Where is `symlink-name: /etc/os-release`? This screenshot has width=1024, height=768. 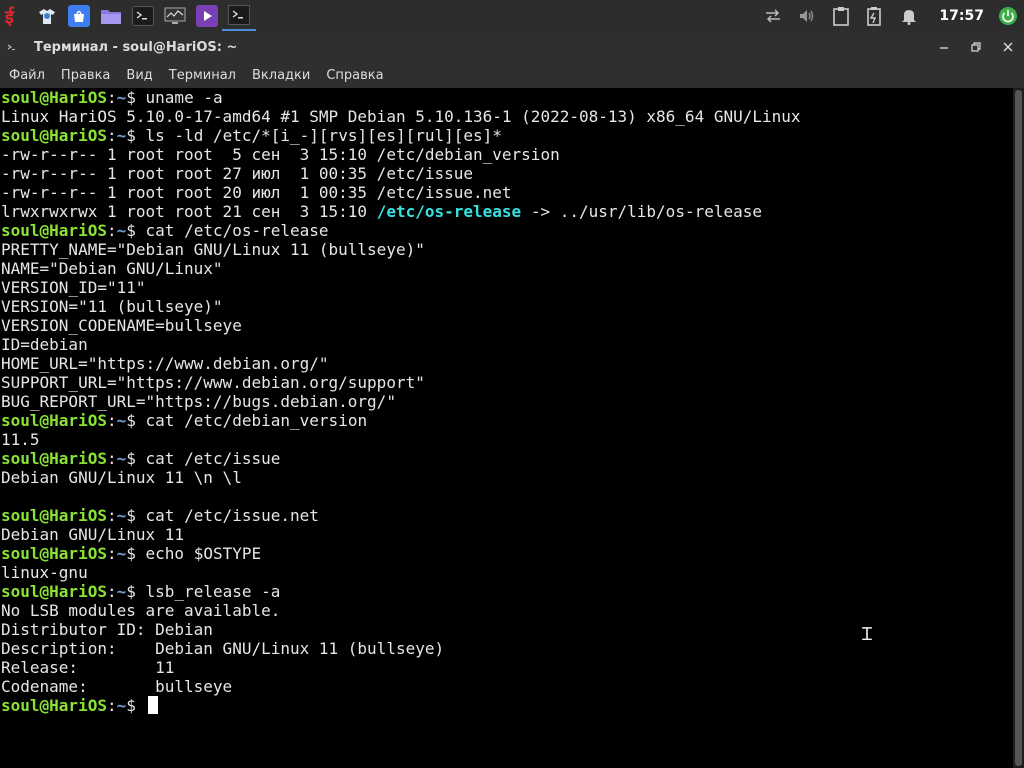 symlink-name: /etc/os-release is located at coordinates (449, 211).